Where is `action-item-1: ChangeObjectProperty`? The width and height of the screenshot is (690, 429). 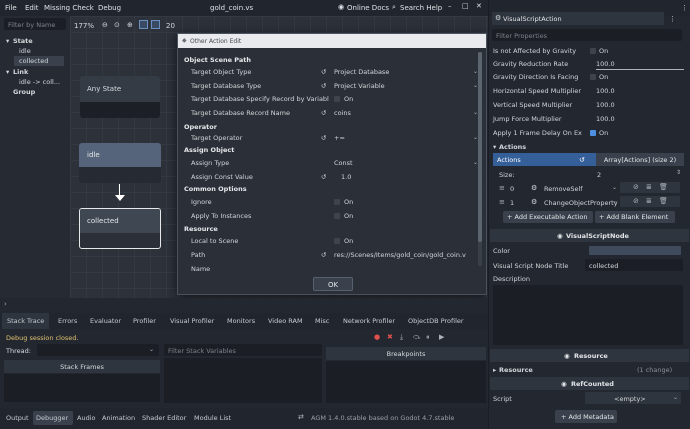 action-item-1: ChangeObjectProperty is located at coordinates (581, 203).